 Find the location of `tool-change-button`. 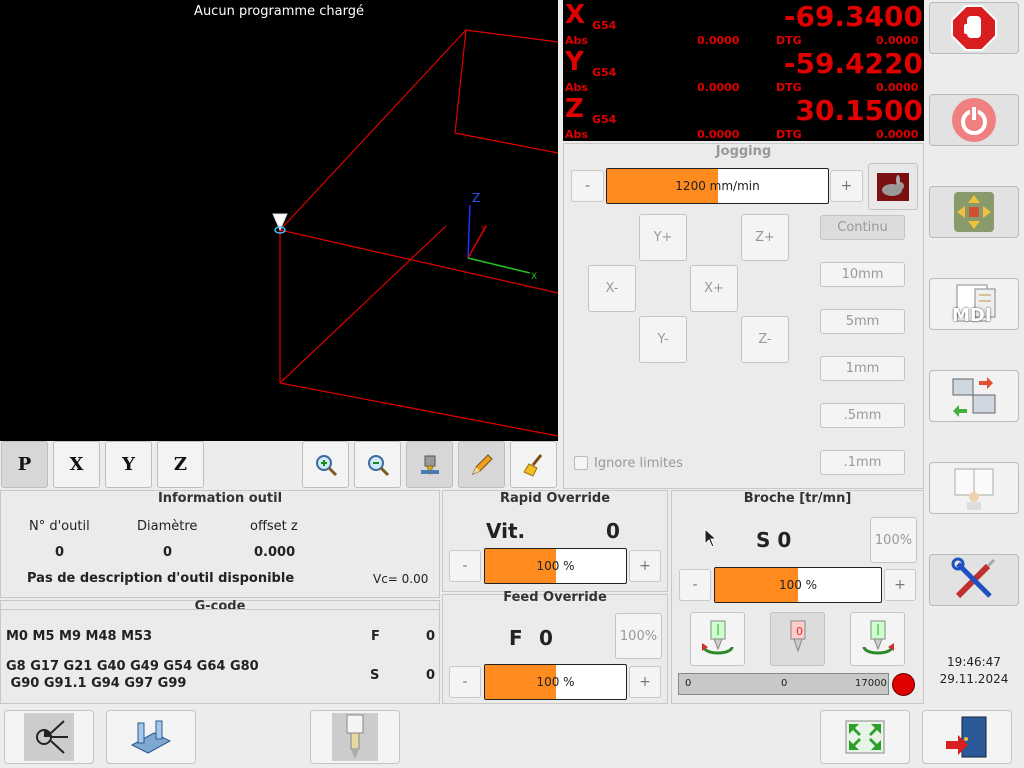

tool-change-button is located at coordinates (355, 737).